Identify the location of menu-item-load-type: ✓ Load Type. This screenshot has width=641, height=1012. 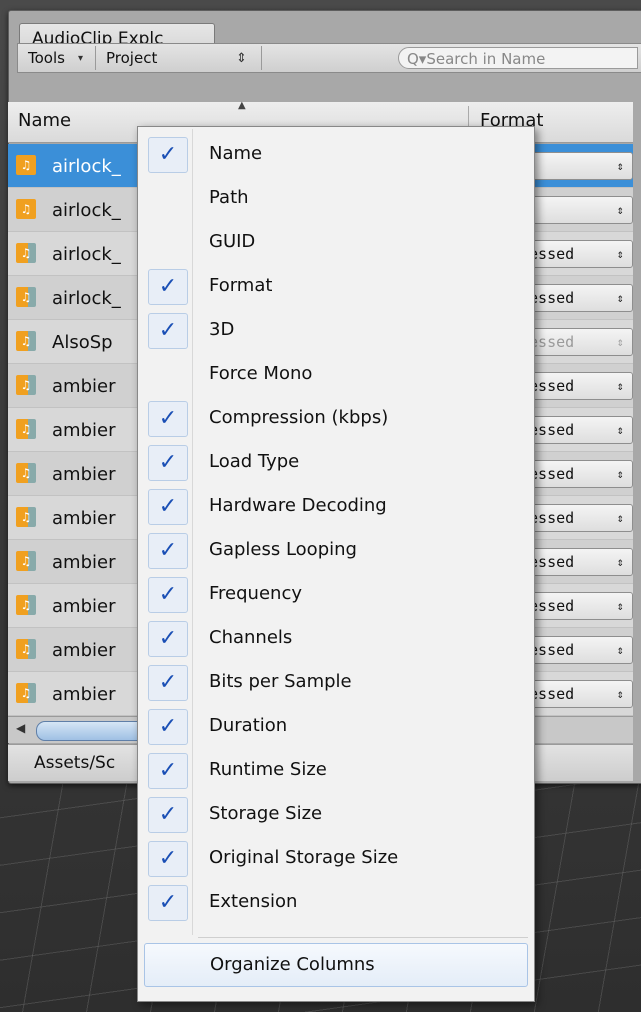
(336, 463).